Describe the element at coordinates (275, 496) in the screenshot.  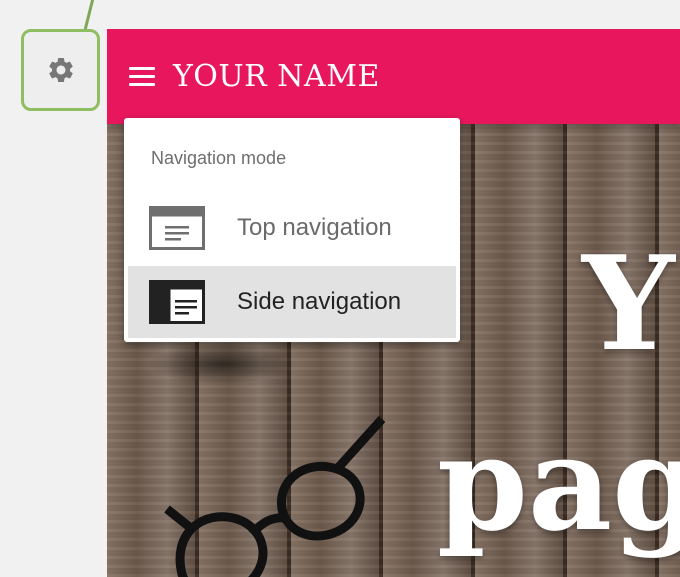
I see `eyeglasses-image` at that location.